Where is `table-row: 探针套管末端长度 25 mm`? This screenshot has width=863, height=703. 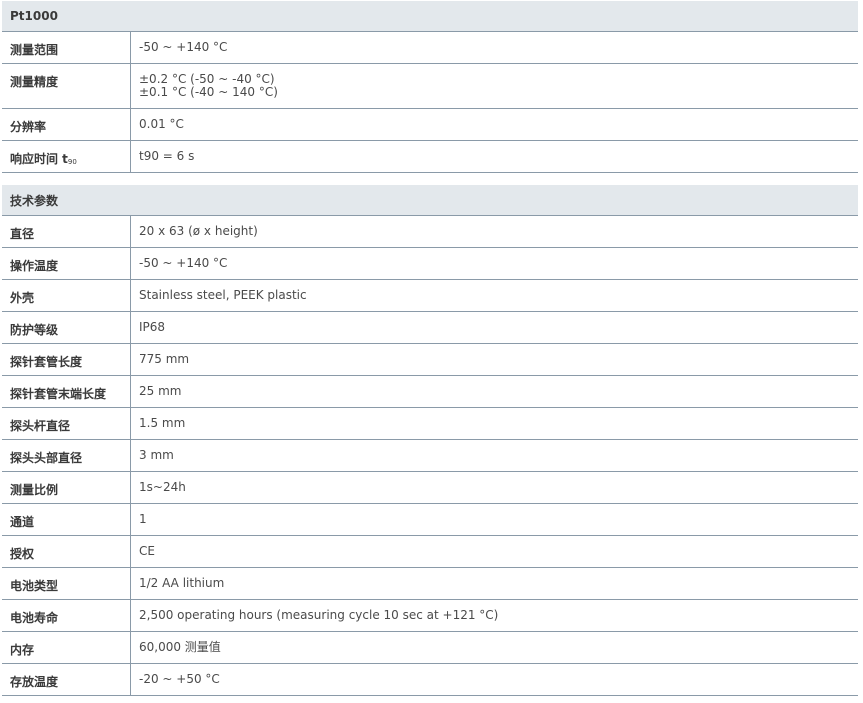
table-row: 探针套管末端长度 25 mm is located at coordinates (430, 392).